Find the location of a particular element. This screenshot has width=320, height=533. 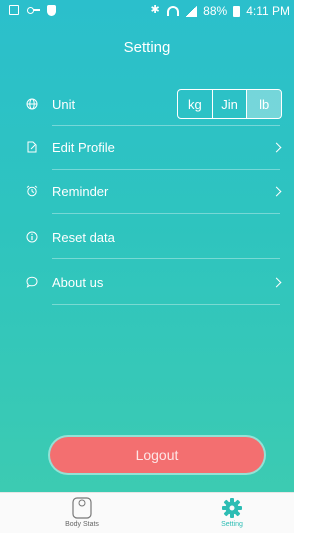

page-title: Setting is located at coordinates (147, 47).